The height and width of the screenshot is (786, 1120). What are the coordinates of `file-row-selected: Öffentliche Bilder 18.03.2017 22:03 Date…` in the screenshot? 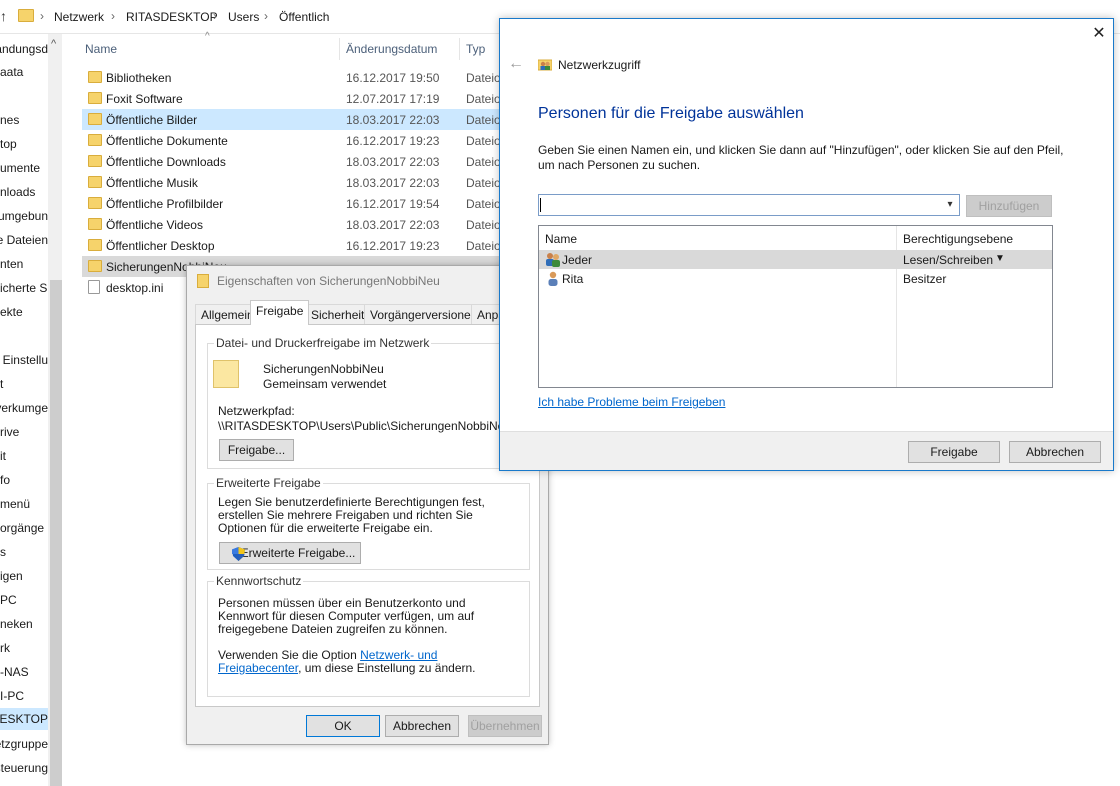 It's located at (292, 119).